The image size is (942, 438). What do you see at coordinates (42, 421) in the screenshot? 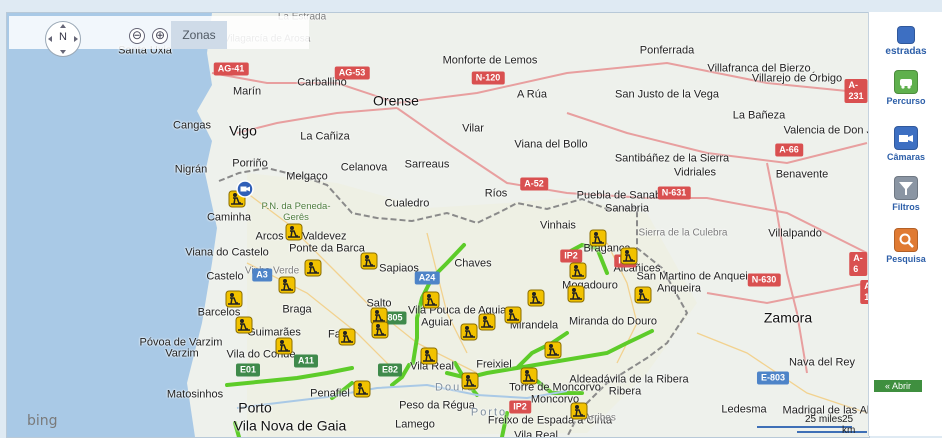
I see `bing-logo: bing` at bounding box center [42, 421].